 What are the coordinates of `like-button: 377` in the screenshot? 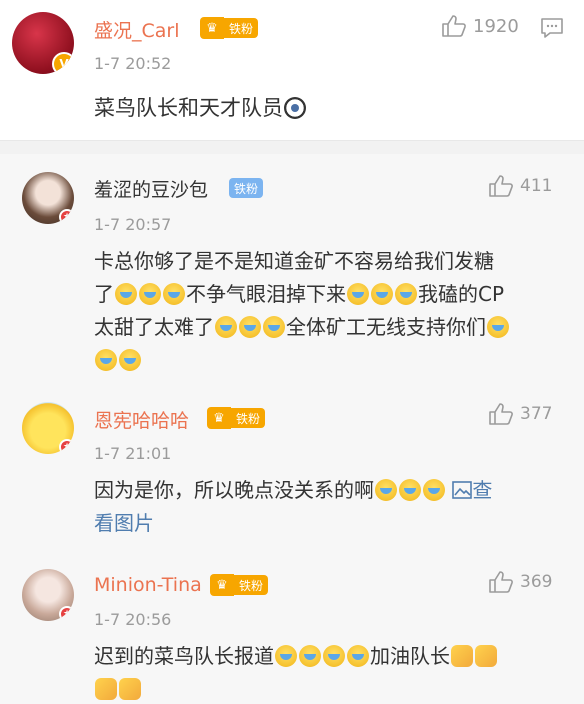 It's located at (520, 414).